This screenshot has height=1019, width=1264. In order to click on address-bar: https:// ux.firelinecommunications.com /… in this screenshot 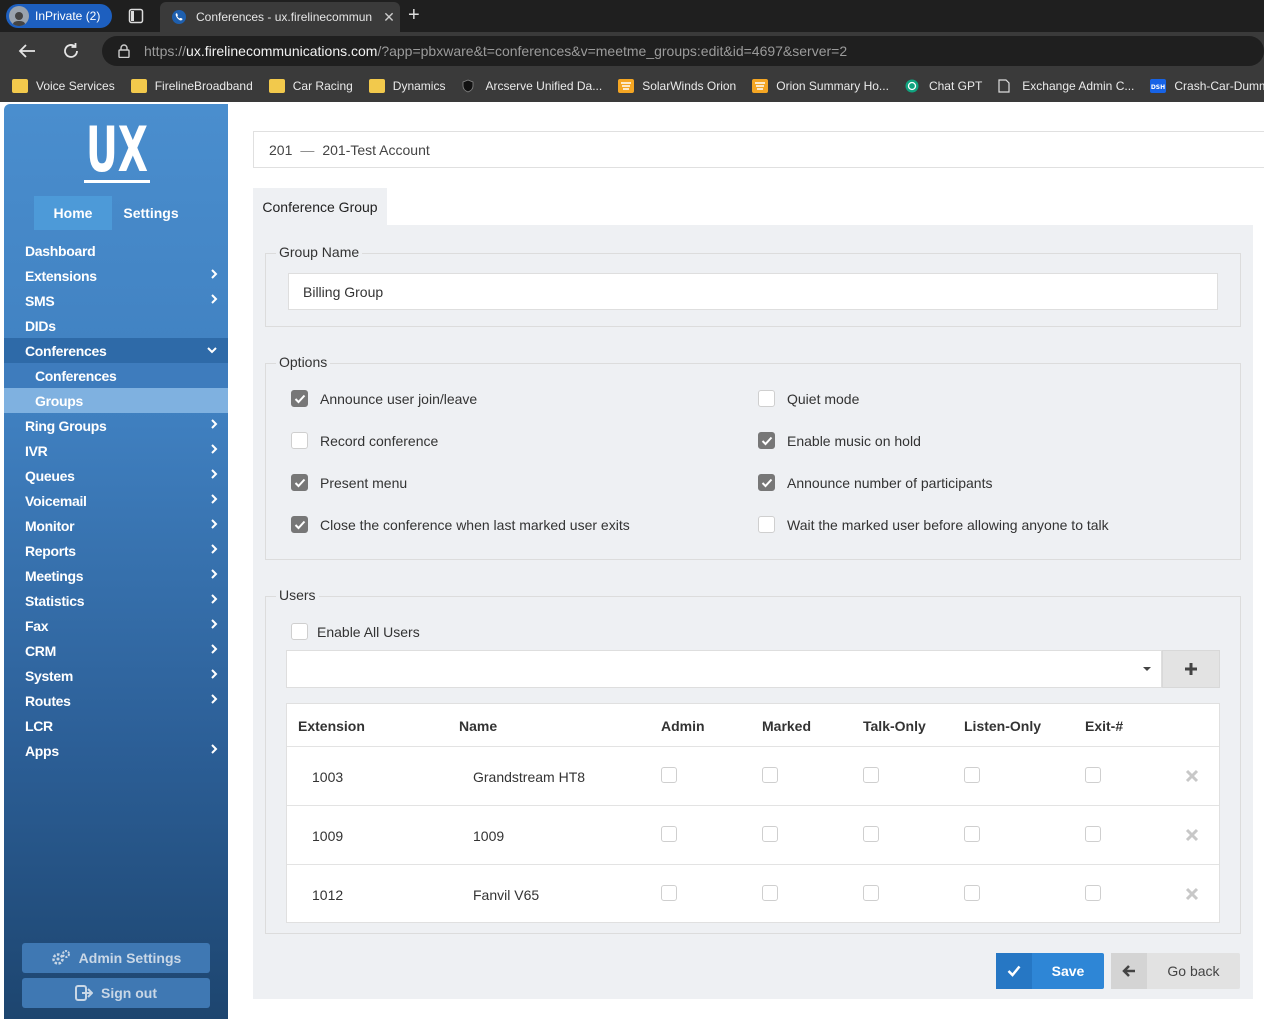, I will do `click(683, 51)`.